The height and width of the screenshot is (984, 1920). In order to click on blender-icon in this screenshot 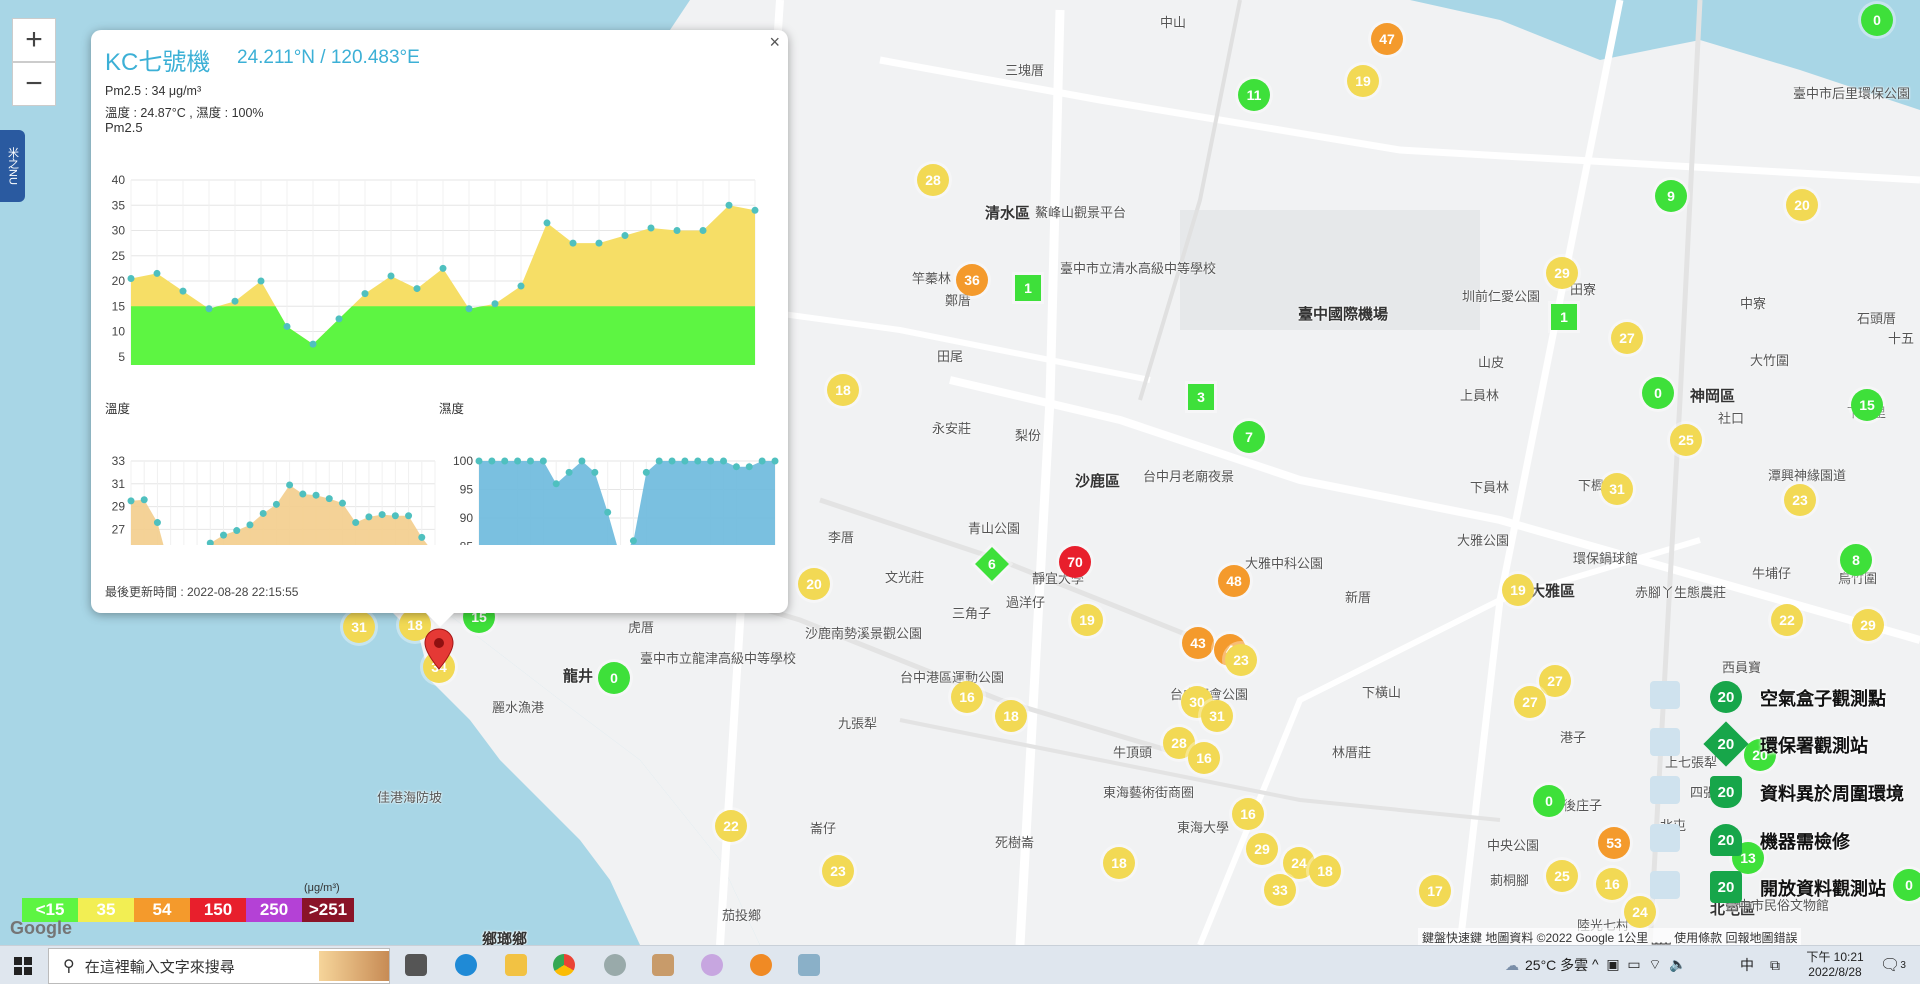, I will do `click(761, 965)`.